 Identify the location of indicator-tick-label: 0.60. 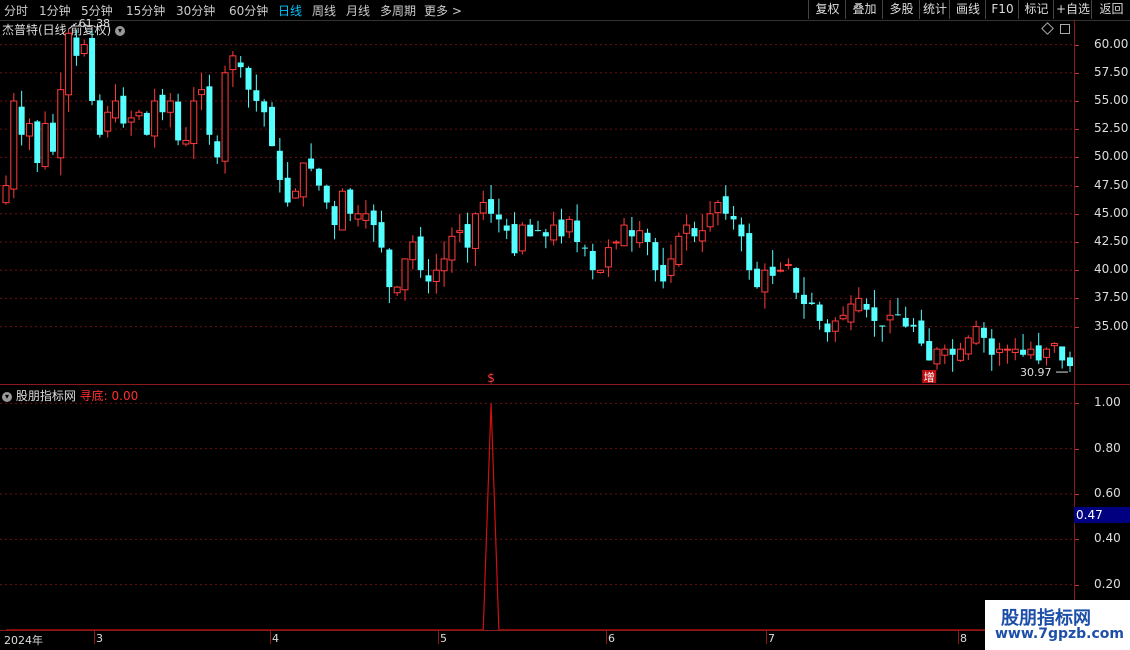
(1107, 493).